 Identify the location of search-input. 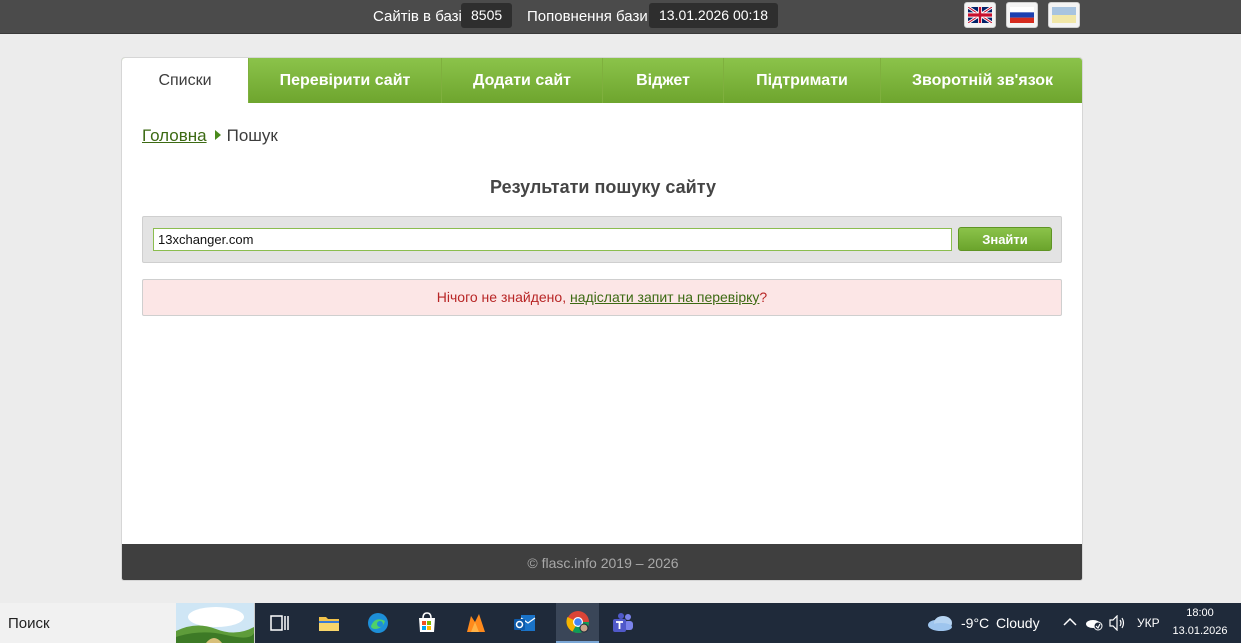
(552, 239).